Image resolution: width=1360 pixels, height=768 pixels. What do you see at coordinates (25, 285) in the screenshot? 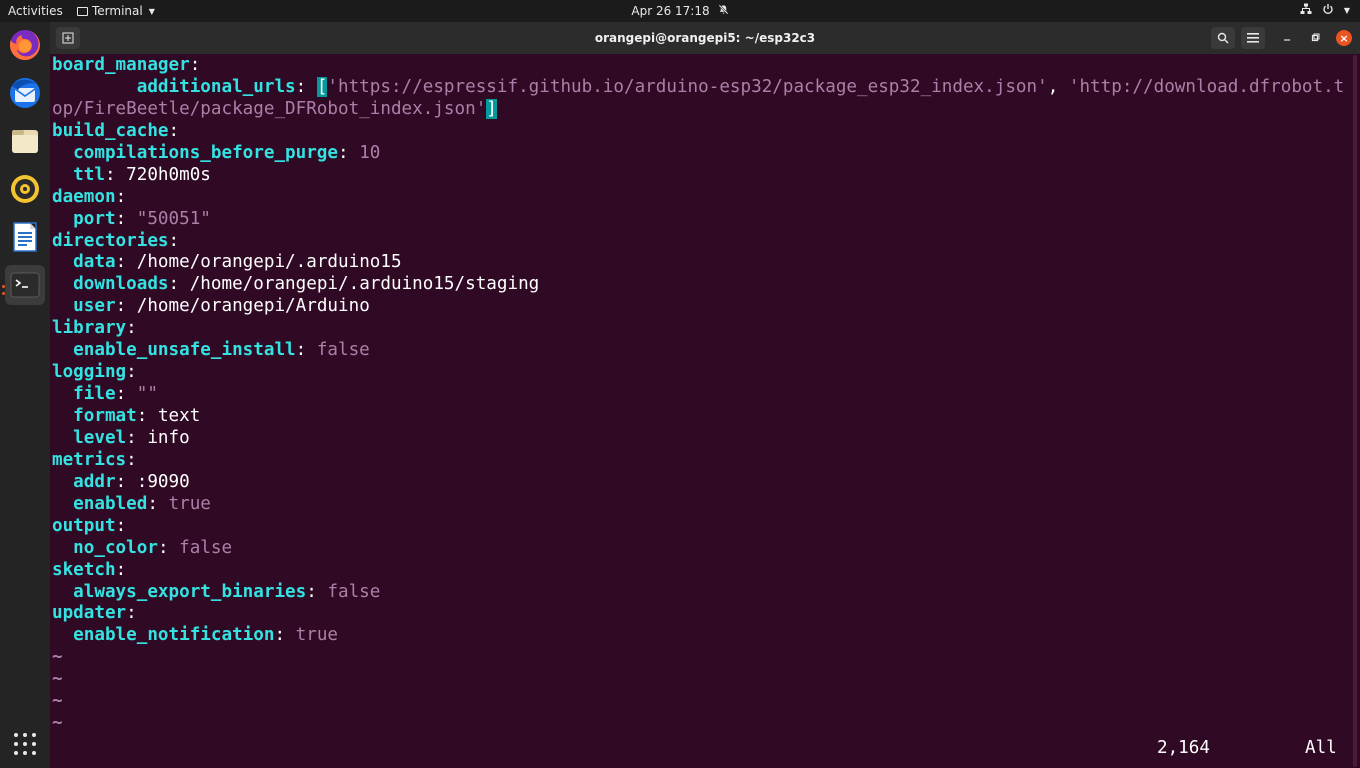
I see `dock-terminal` at bounding box center [25, 285].